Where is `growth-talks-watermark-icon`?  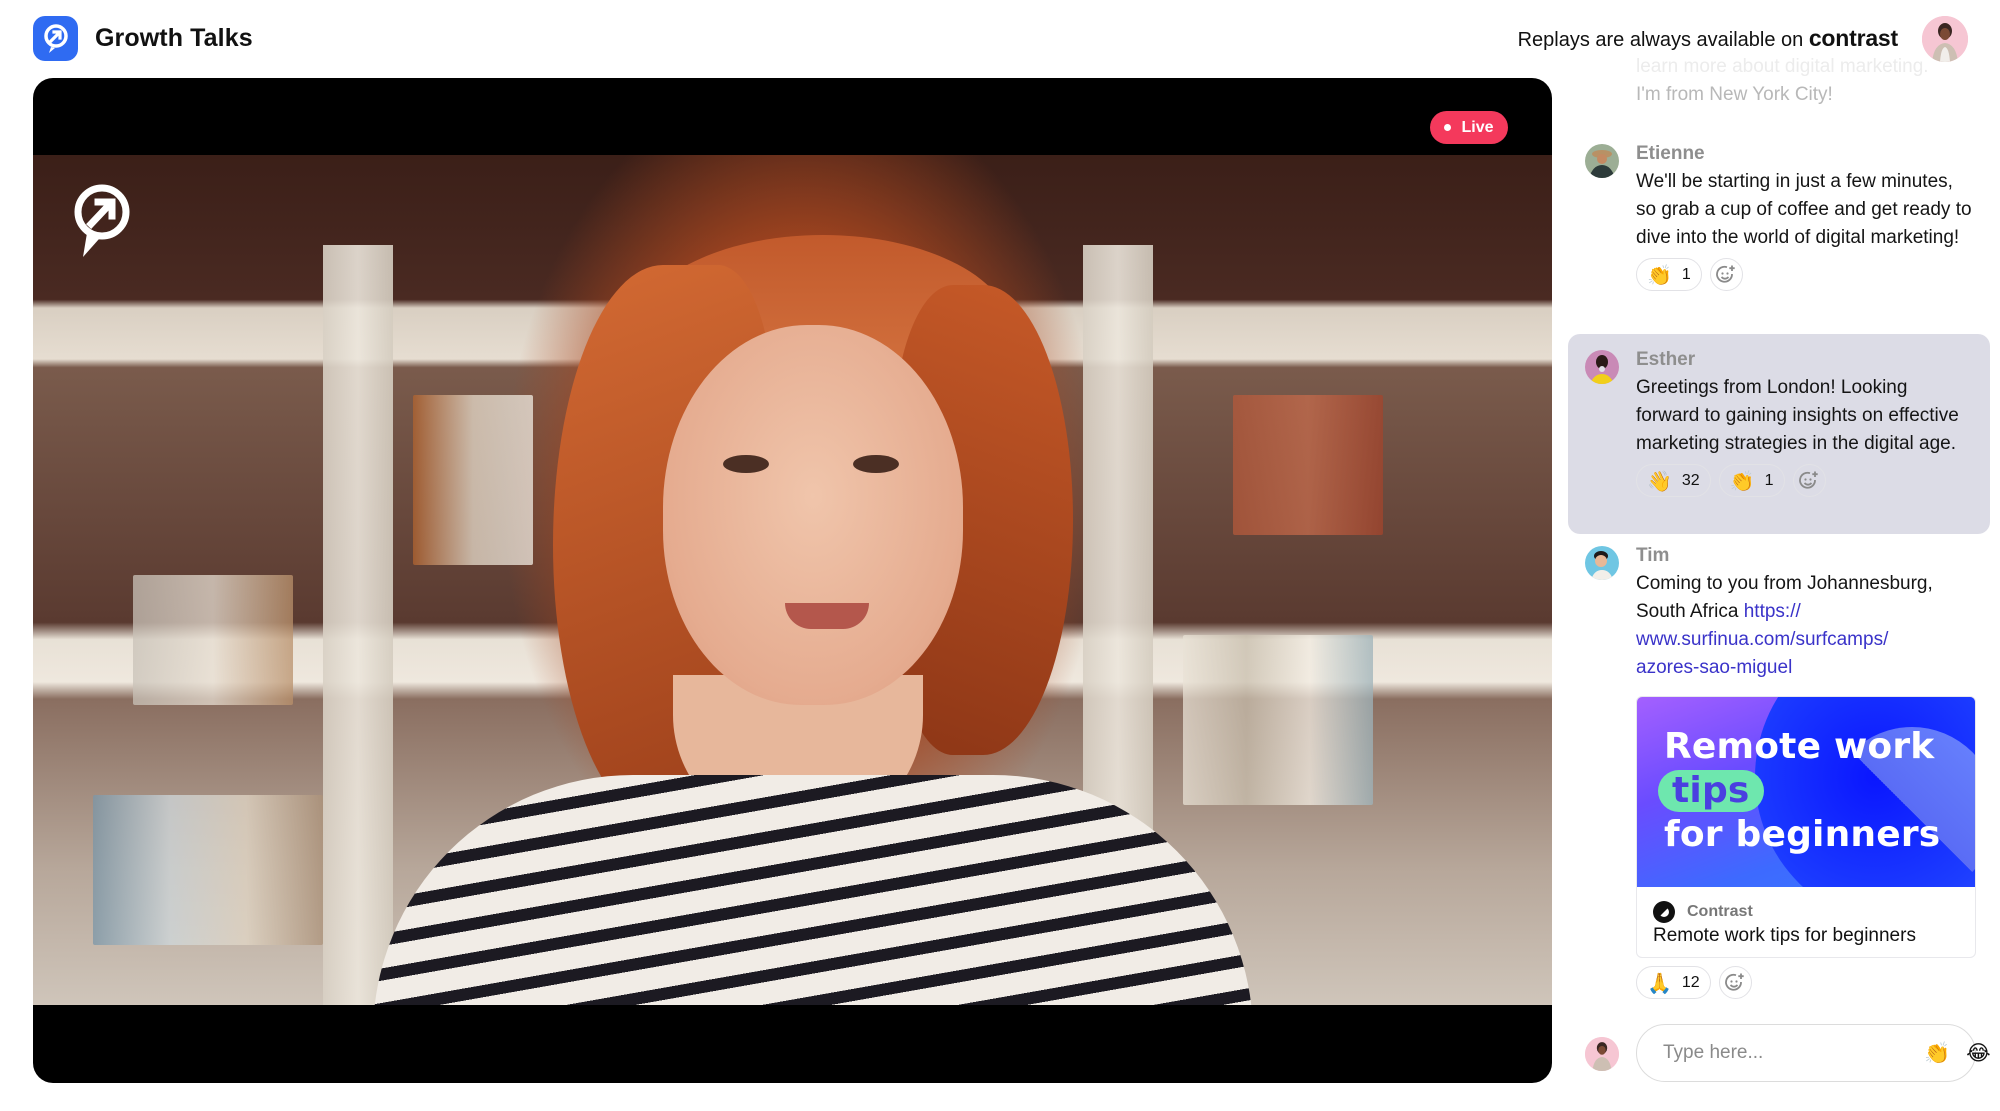 growth-talks-watermark-icon is located at coordinates (102, 220).